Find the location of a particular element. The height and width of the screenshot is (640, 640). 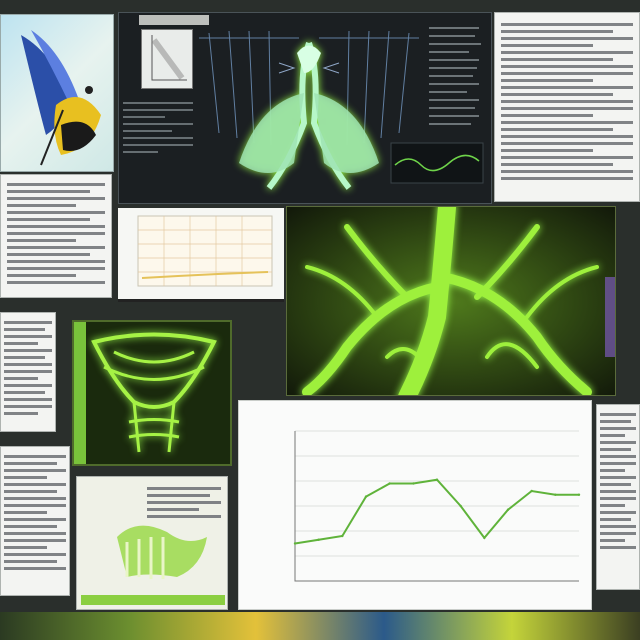

document-right-lower is located at coordinates (618, 497).